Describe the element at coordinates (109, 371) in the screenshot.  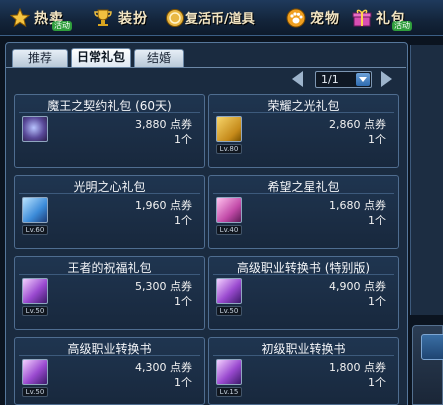
I see `item-card: 高级职业转换书 Lv.50 4,300 点券 1个` at that location.